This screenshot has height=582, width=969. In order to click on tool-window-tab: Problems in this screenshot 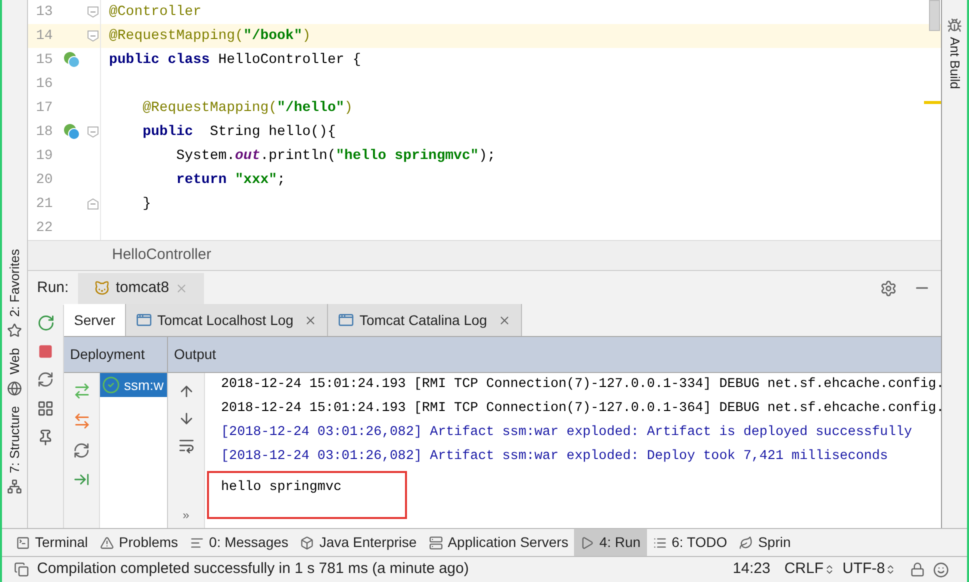, I will do `click(139, 542)`.